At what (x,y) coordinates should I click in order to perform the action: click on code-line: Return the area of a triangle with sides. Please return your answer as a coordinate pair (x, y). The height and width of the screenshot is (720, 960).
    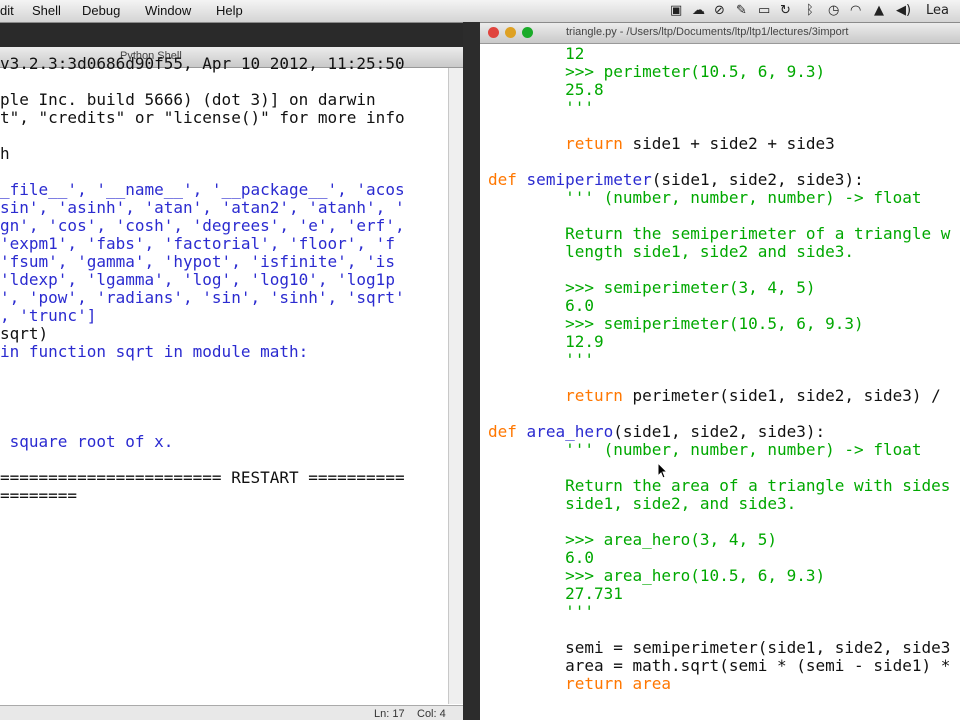
    Looking at the image, I should click on (719, 485).